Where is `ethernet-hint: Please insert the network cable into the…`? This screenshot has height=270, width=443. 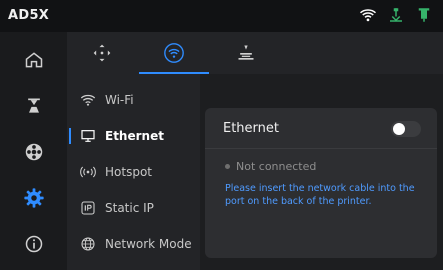 ethernet-hint: Please insert the network cable into the… is located at coordinates (320, 195).